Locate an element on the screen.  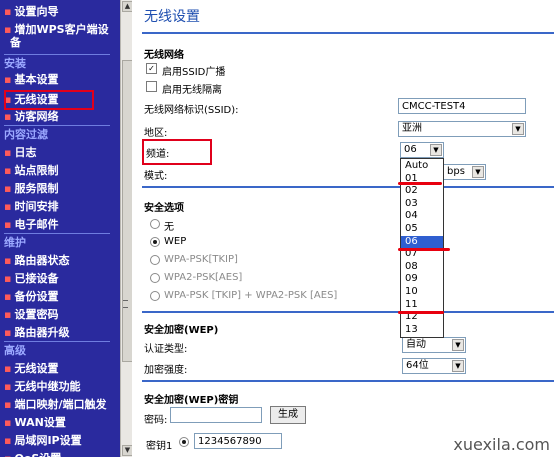
mode-select: bps ▼ is located at coordinates (465, 172).